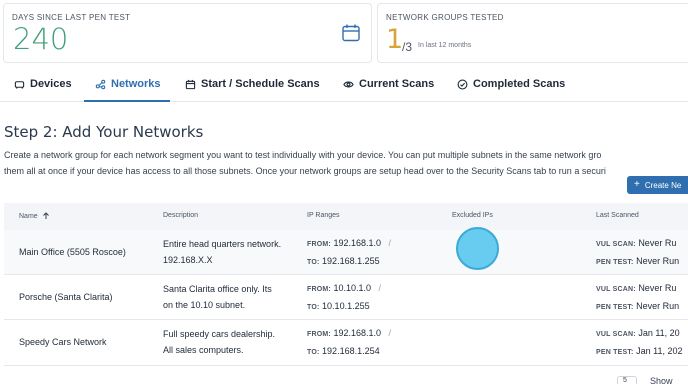 The height and width of the screenshot is (384, 688). I want to click on tab-completed-scans: Completed Scans, so click(511, 84).